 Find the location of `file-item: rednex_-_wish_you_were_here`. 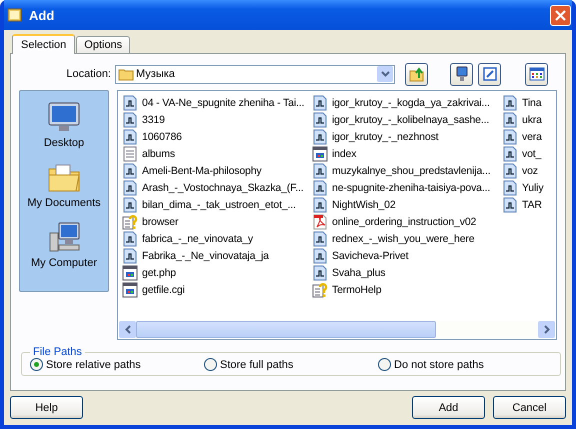

file-item: rednex_-_wish_you_were_here is located at coordinates (407, 238).